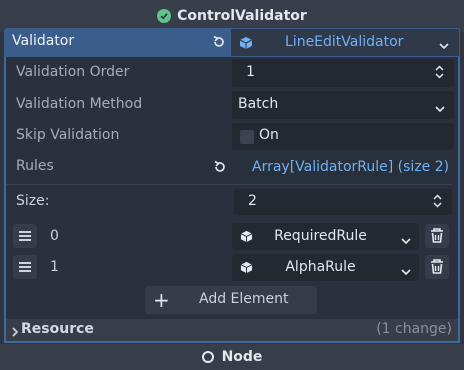 The width and height of the screenshot is (464, 370). I want to click on validation-method-value: Batch, so click(258, 104).